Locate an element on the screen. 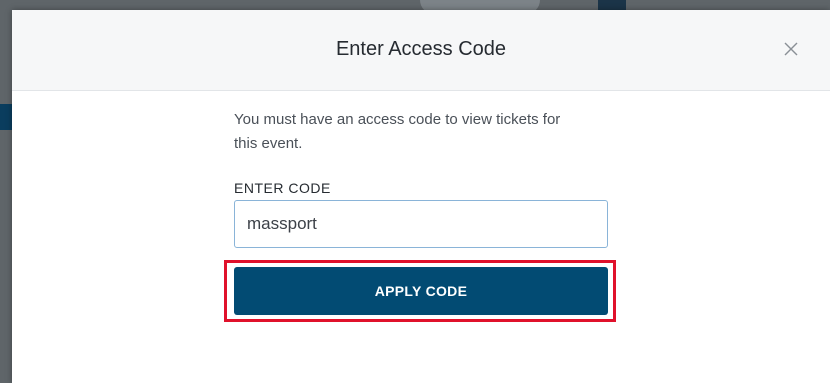 This screenshot has width=830, height=383. modal-title: Enter Access Code is located at coordinates (421, 49).